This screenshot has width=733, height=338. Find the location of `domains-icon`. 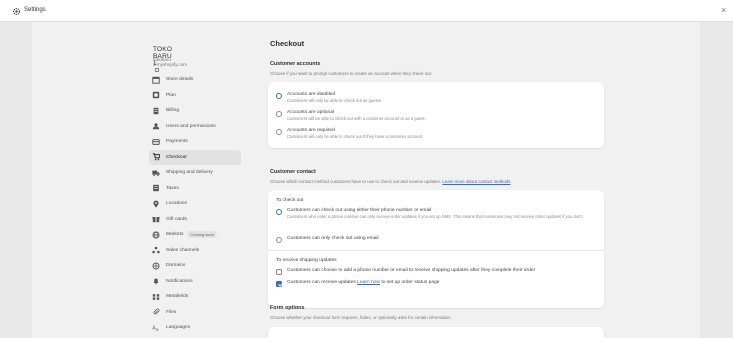

domains-icon is located at coordinates (156, 266).